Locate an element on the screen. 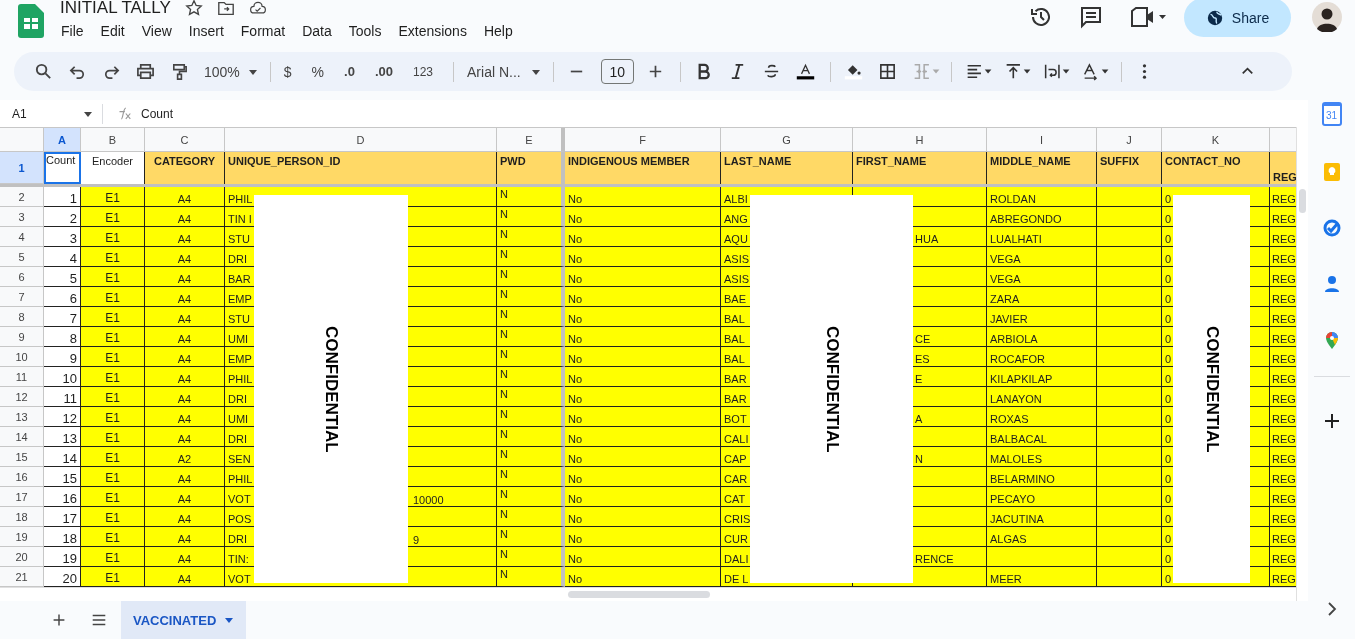 The height and width of the screenshot is (639, 1355). row-number: 10 is located at coordinates (22, 357).